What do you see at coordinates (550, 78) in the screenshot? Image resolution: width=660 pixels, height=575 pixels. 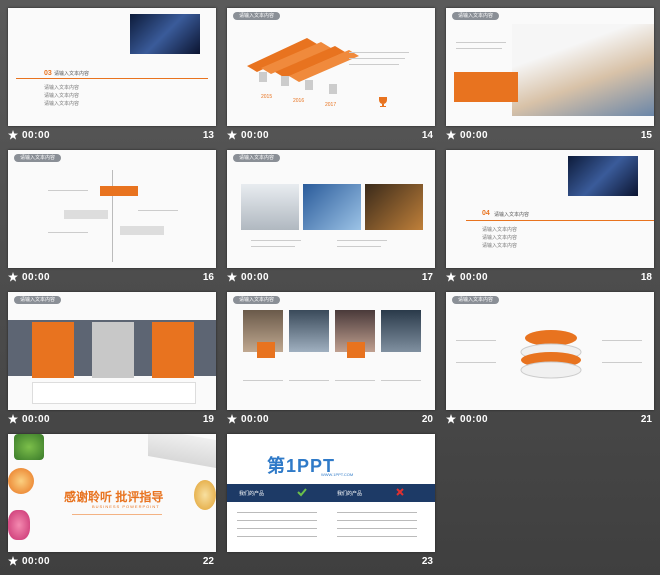 I see `slide-thumbnail-15: 请输入文本内容 00:00 15` at bounding box center [550, 78].